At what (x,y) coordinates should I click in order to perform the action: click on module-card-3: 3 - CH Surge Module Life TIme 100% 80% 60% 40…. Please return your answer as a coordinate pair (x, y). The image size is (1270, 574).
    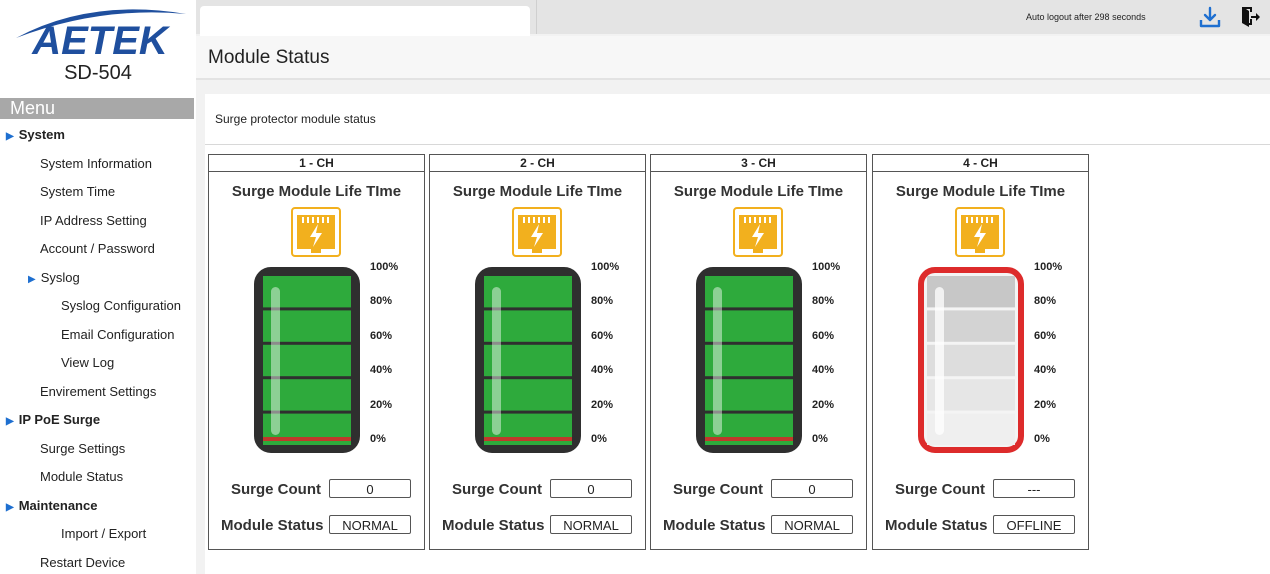
    Looking at the image, I should click on (758, 352).